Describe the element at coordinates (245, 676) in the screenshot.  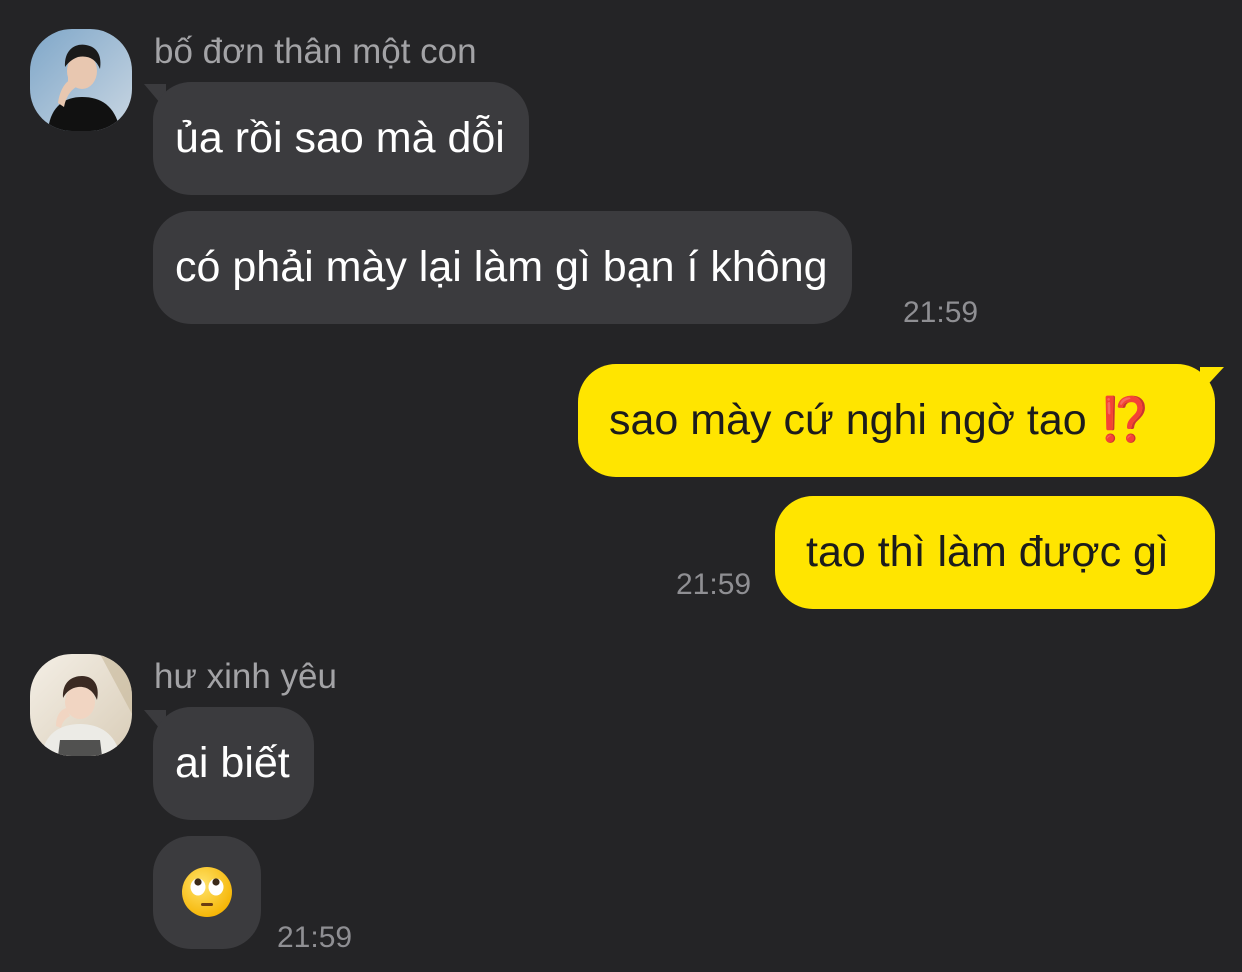
I see `sender-name: hư xinh yêu` at that location.